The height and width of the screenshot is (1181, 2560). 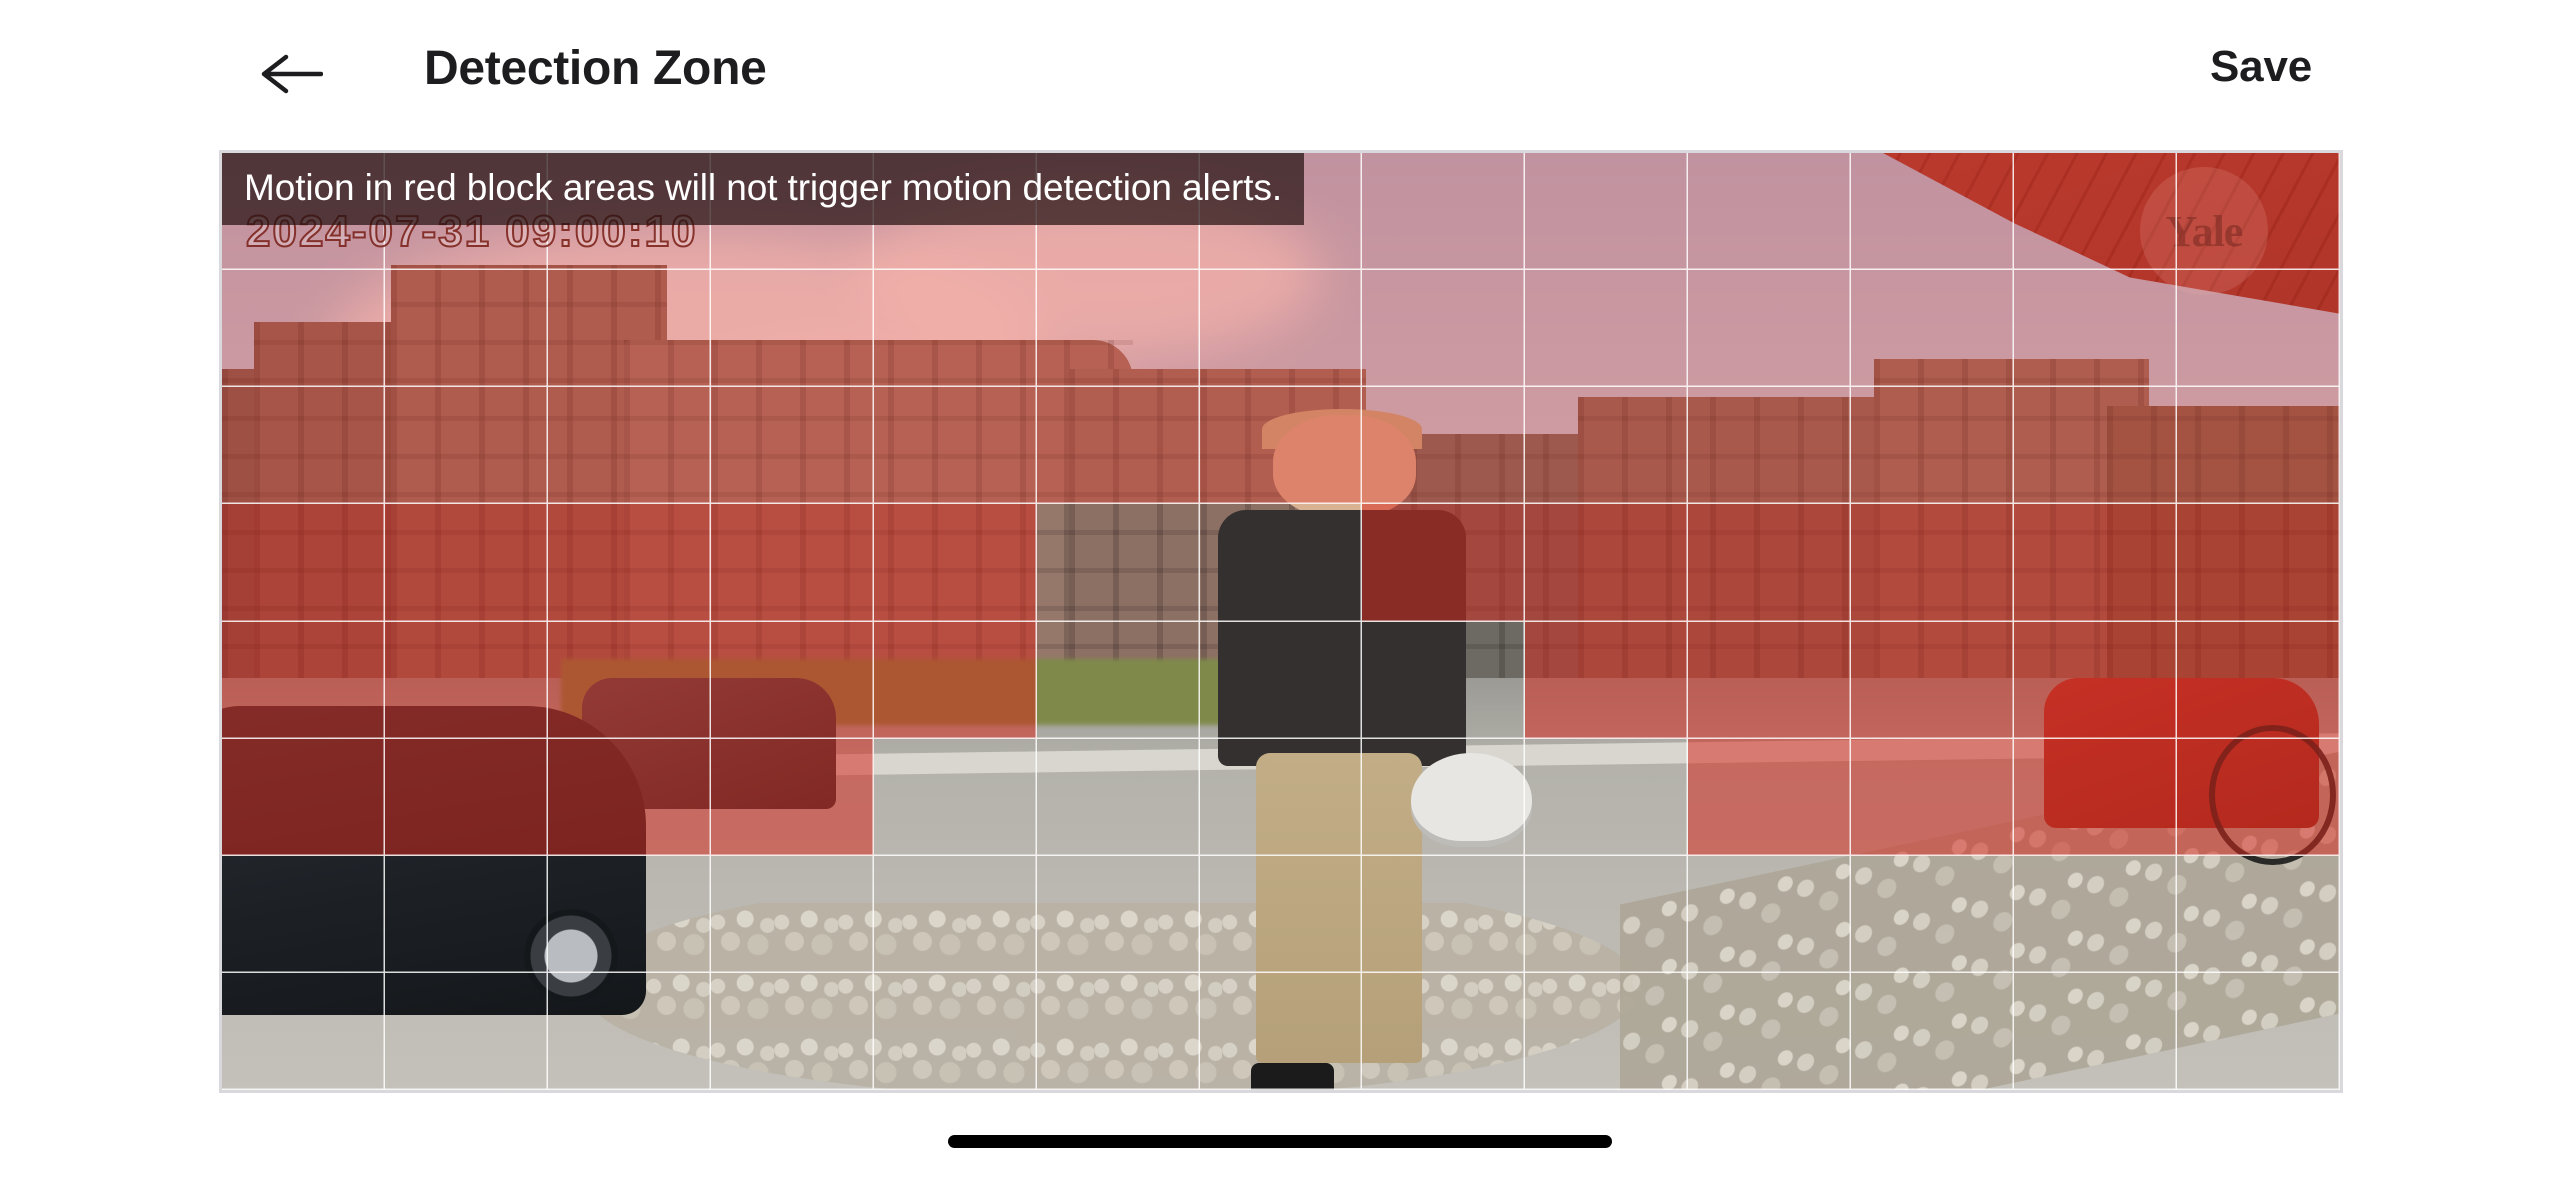 I want to click on zone-cell-r7-c13, so click(x=2258, y=914).